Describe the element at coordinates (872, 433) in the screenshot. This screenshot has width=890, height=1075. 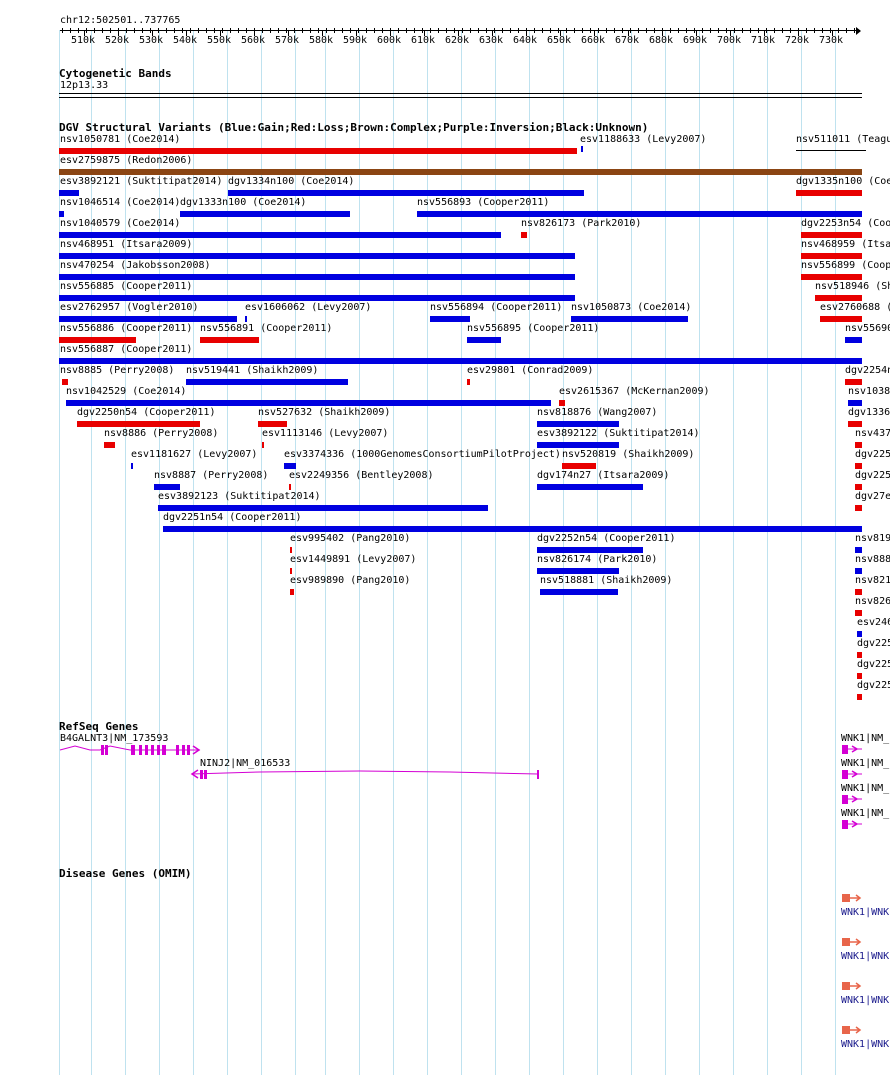
I see `dgv-variant-label: nsv437` at that location.